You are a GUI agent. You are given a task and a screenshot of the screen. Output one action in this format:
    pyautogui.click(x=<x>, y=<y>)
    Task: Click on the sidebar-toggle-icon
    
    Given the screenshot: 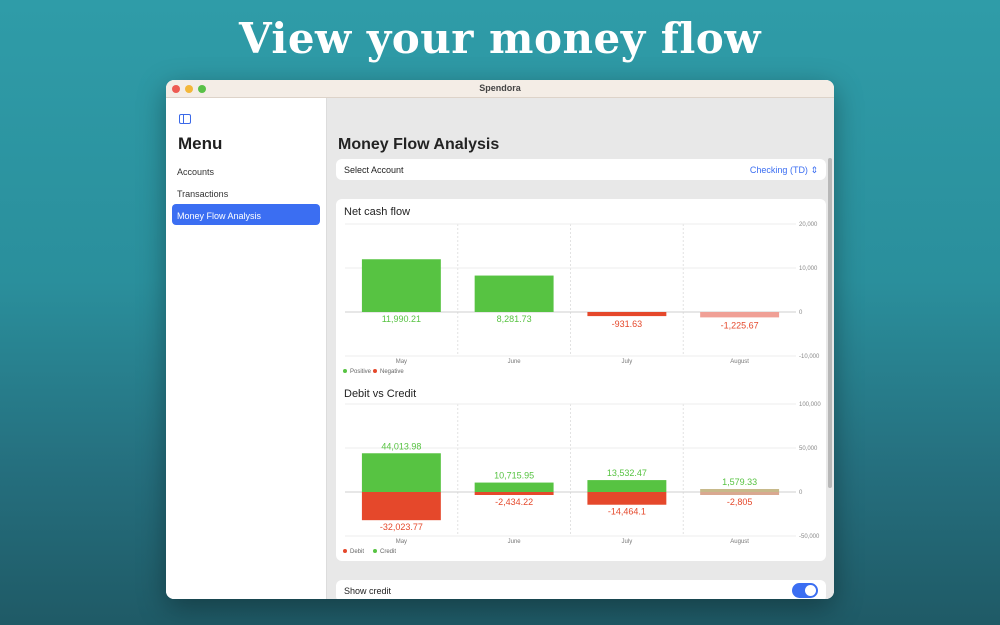 What is the action you would take?
    pyautogui.click(x=185, y=119)
    